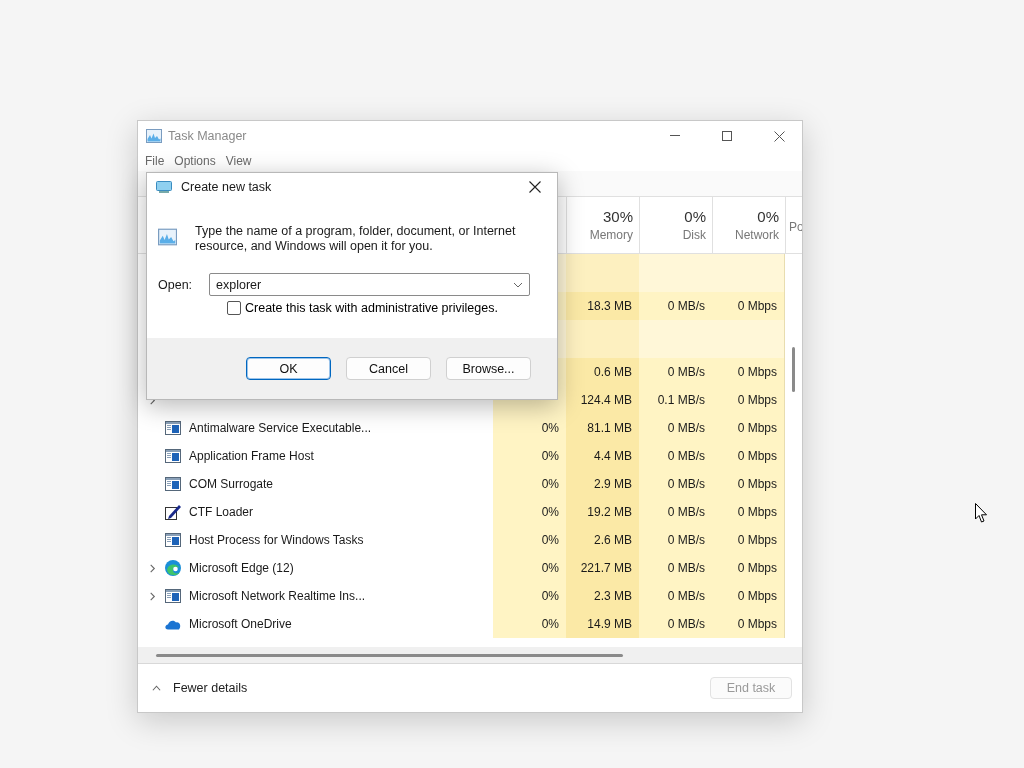 The image size is (1024, 768). Describe the element at coordinates (238, 161) in the screenshot. I see `menu-item: View` at that location.